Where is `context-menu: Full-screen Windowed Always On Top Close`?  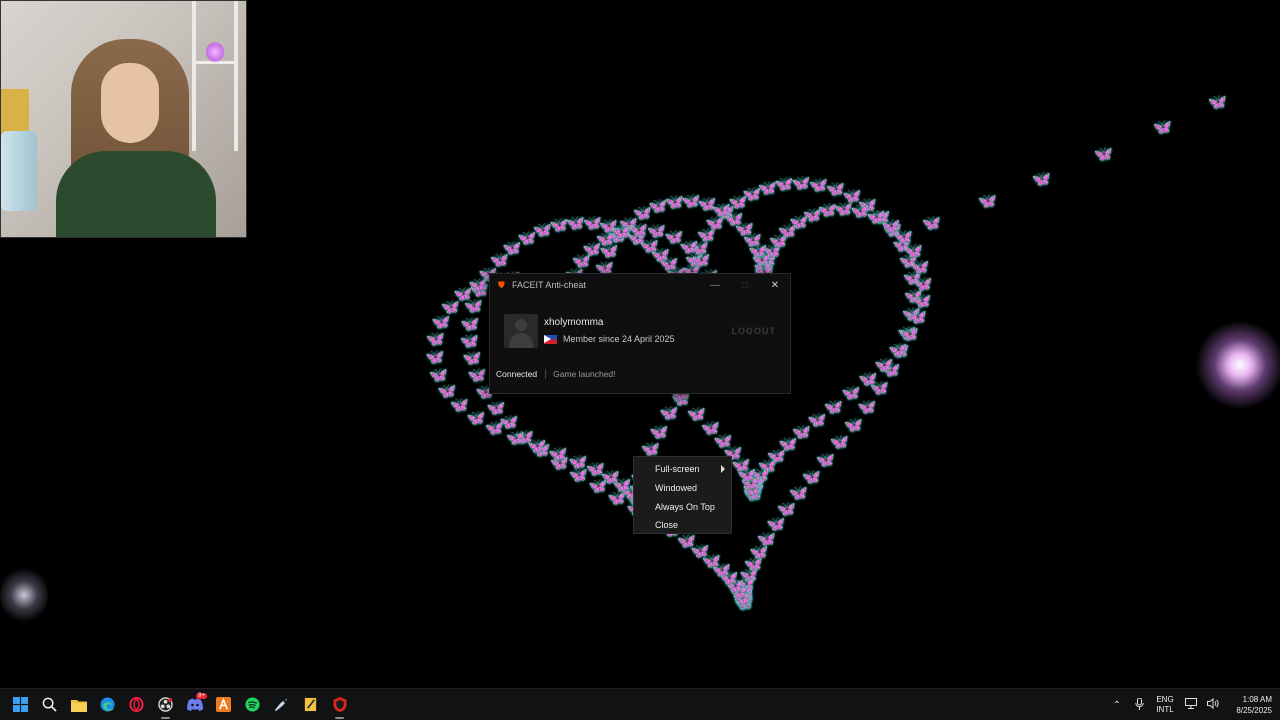 context-menu: Full-screen Windowed Always On Top Close is located at coordinates (682, 495).